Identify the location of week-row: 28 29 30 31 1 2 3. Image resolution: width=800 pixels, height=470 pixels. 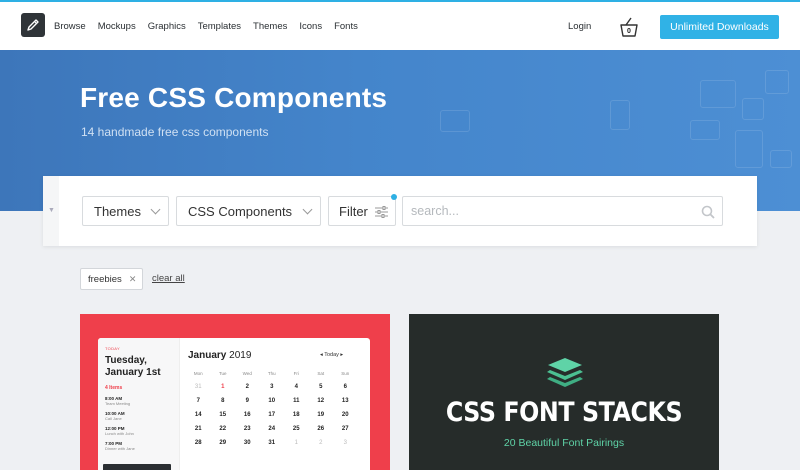
(275, 443).